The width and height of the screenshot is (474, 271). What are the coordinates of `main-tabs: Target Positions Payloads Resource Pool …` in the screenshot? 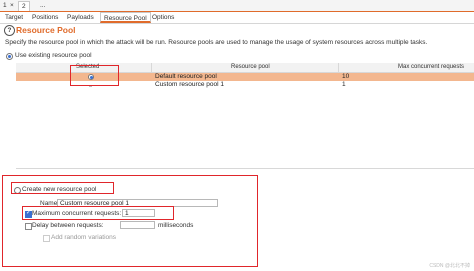 It's located at (237, 18).